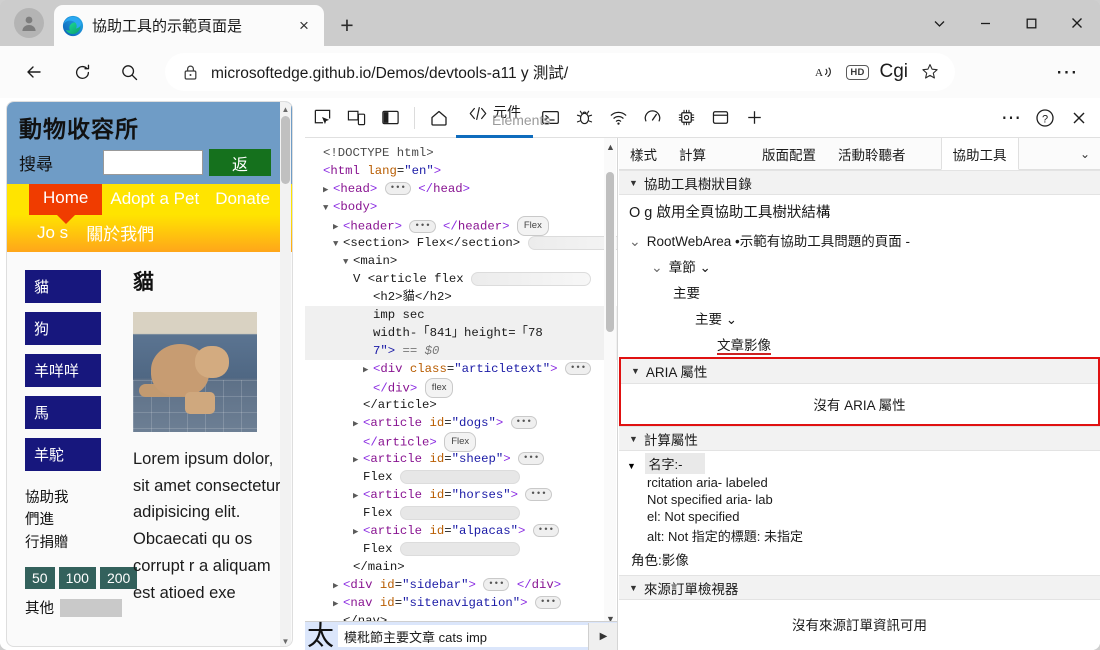 This screenshot has height=650, width=1100. What do you see at coordinates (1067, 72) in the screenshot?
I see `browser-settings-button: ⋯` at bounding box center [1067, 72].